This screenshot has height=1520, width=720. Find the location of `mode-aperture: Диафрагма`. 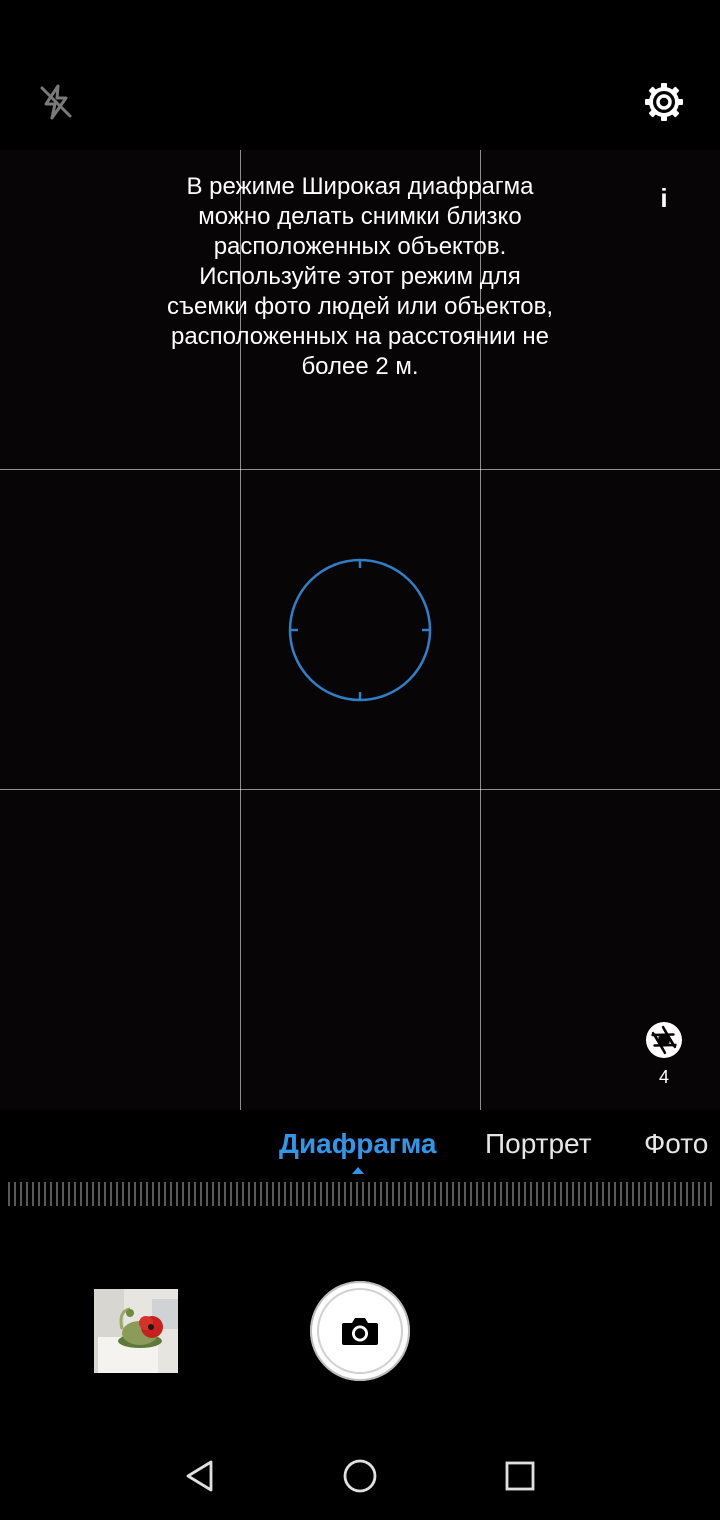

mode-aperture: Диафрагма is located at coordinates (358, 1144).